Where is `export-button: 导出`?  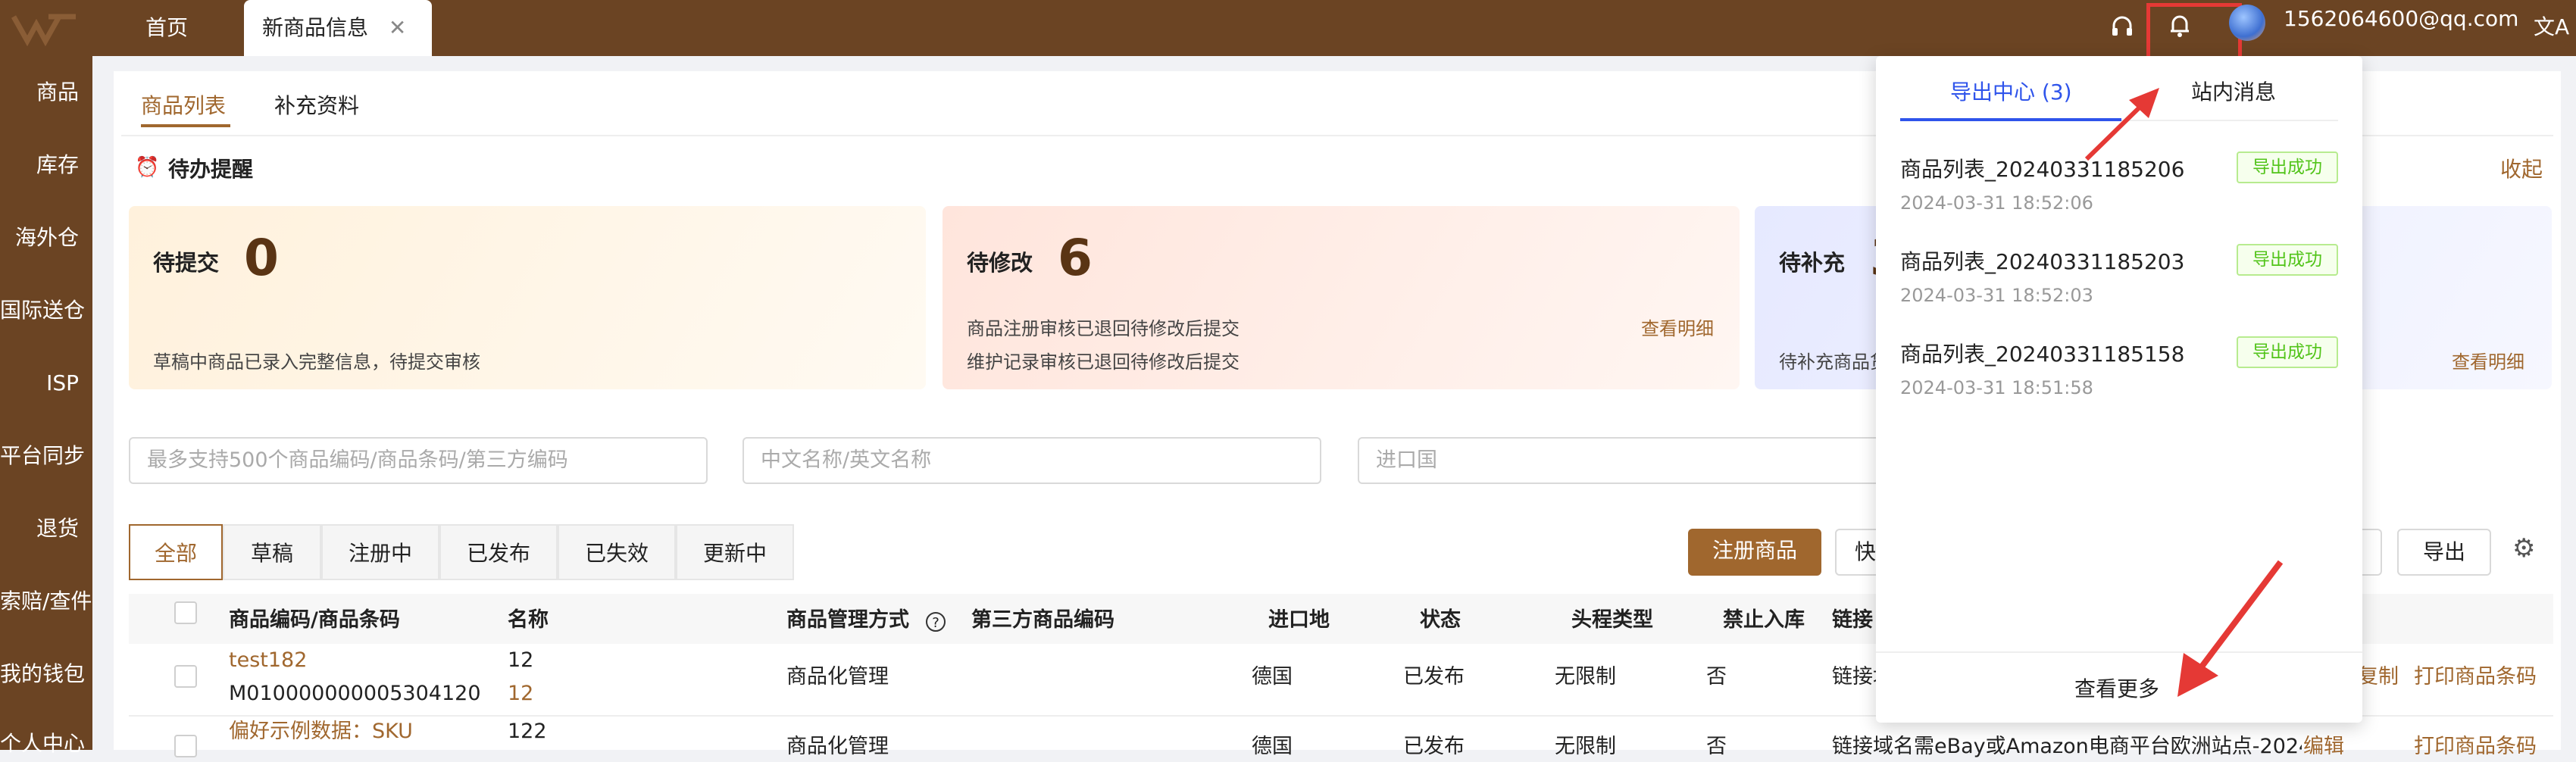
export-button: 导出 is located at coordinates (2444, 552).